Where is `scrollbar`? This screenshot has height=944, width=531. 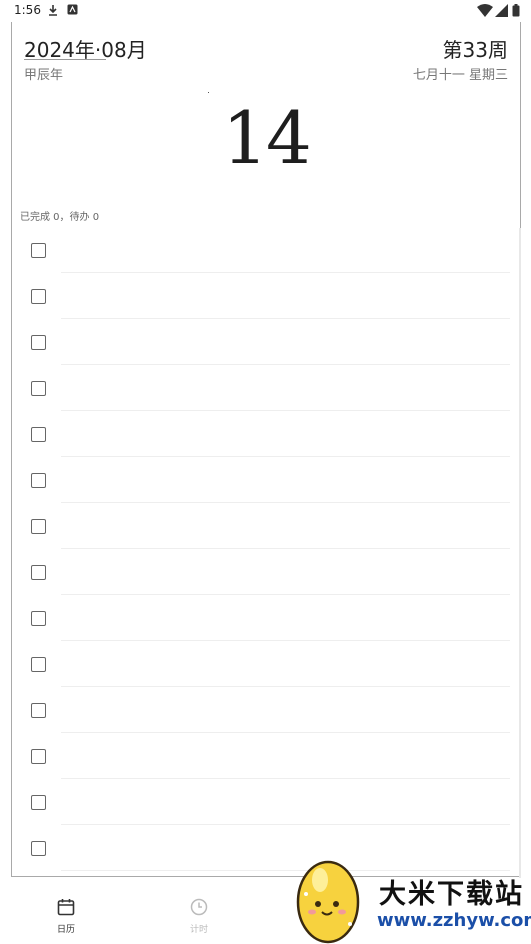 scrollbar is located at coordinates (520, 553).